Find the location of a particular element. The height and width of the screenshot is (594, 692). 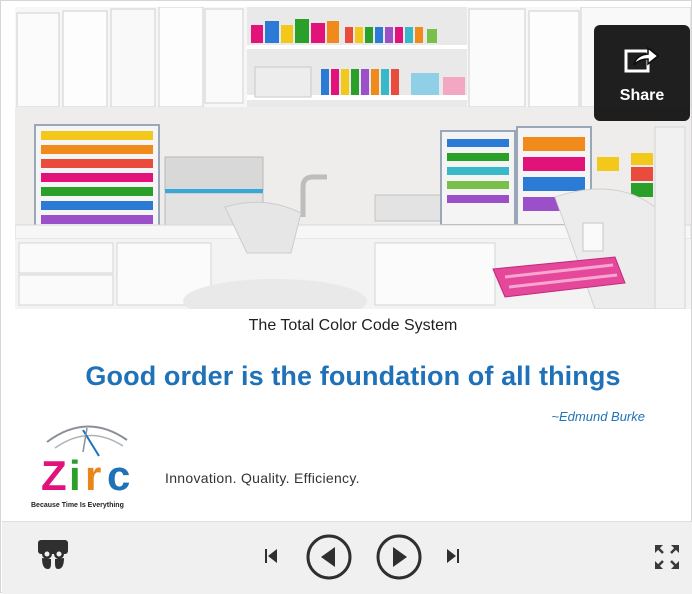

share-label: Share is located at coordinates (642, 95).